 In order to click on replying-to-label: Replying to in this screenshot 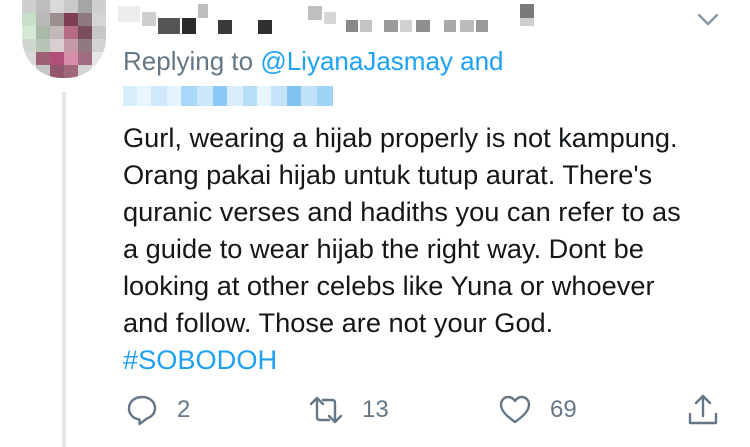, I will do `click(188, 61)`.